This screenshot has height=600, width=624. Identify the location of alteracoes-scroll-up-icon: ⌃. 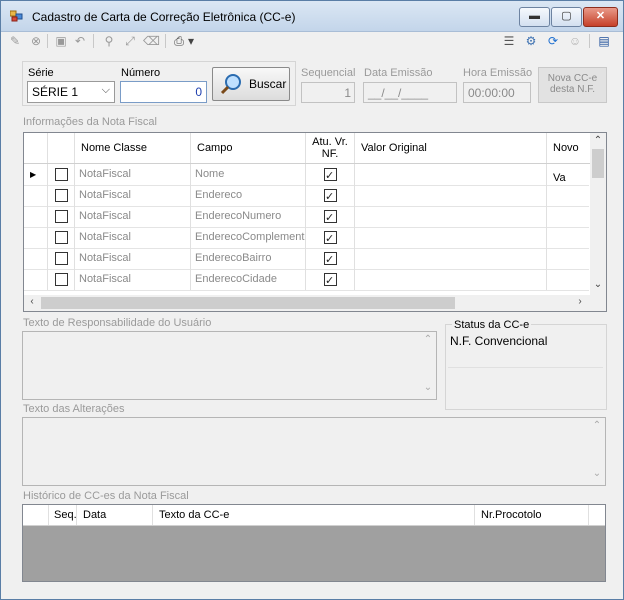
(597, 425).